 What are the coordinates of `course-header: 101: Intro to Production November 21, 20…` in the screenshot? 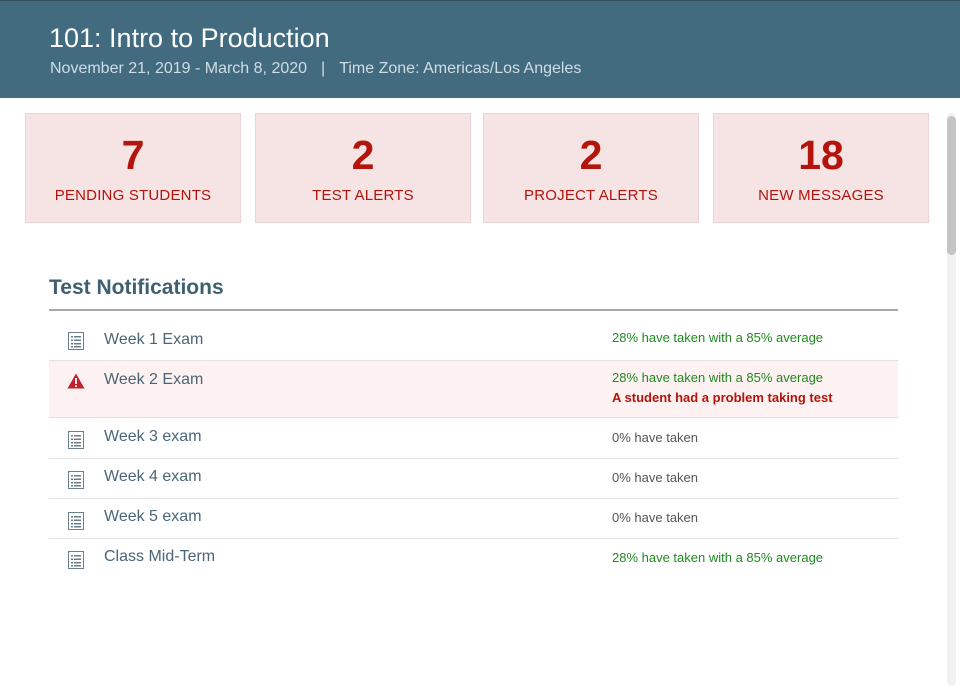 It's located at (480, 49).